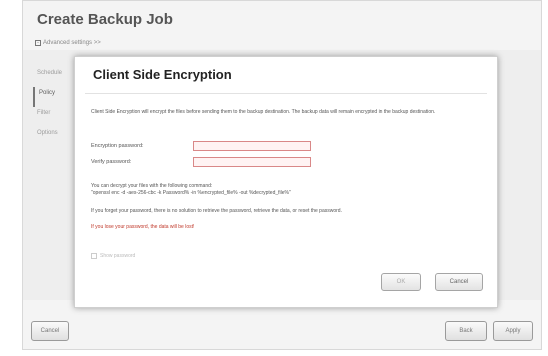  What do you see at coordinates (117, 146) in the screenshot?
I see `encryption-password-label: Encryption password:` at bounding box center [117, 146].